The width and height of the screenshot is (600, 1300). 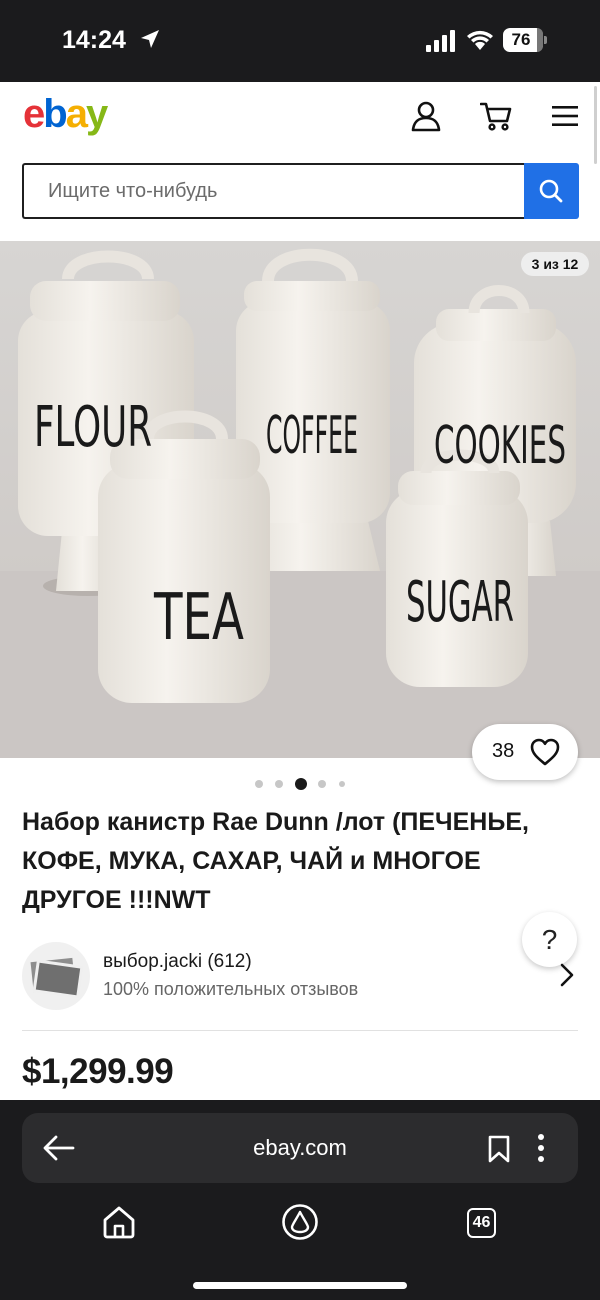 I want to click on search-field, so click(x=273, y=191).